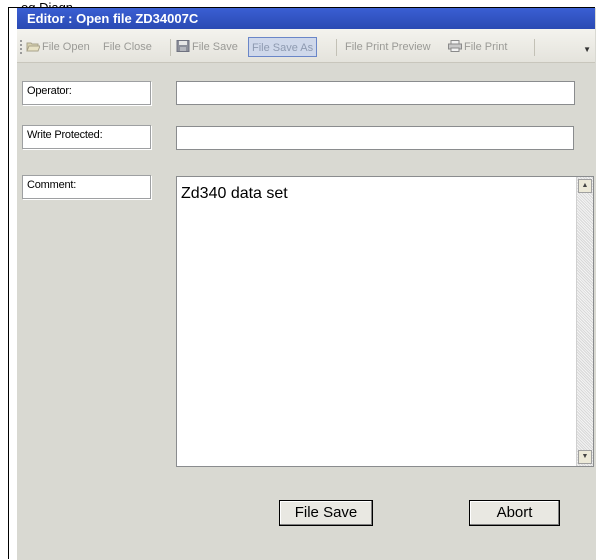 The height and width of the screenshot is (560, 596). What do you see at coordinates (22, 47) in the screenshot?
I see `toolbar-grip` at bounding box center [22, 47].